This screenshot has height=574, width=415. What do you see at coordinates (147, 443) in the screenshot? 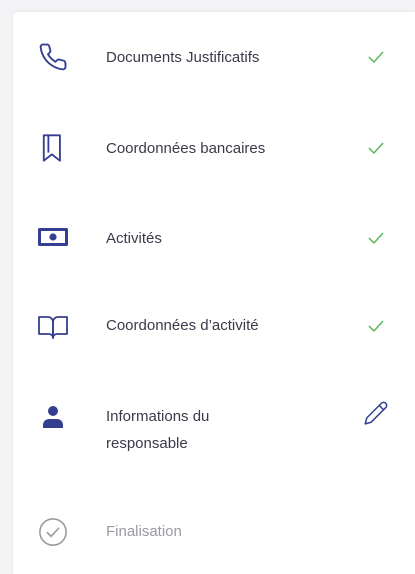
I see `step-label-line-2: responsable` at bounding box center [147, 443].